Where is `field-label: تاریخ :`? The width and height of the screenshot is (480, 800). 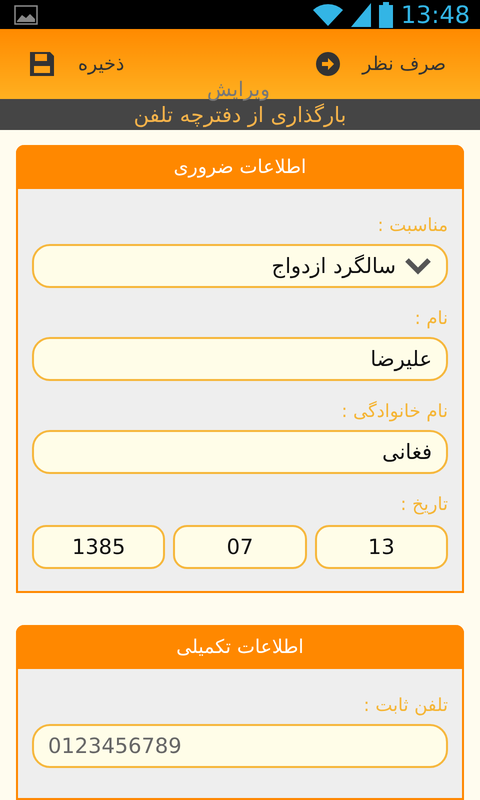
field-label: تاریخ : is located at coordinates (424, 505).